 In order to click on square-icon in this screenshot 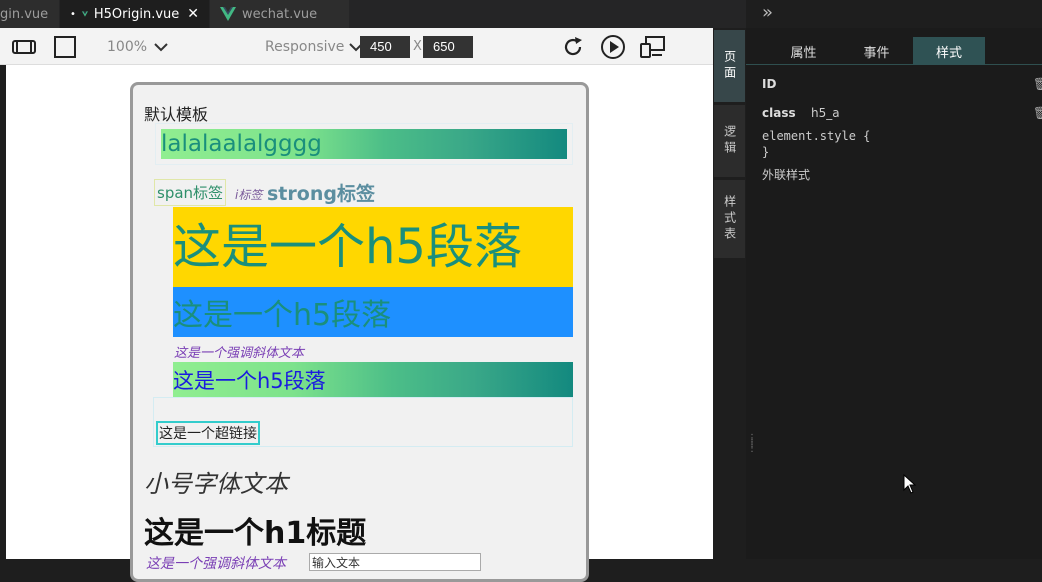, I will do `click(65, 46)`.